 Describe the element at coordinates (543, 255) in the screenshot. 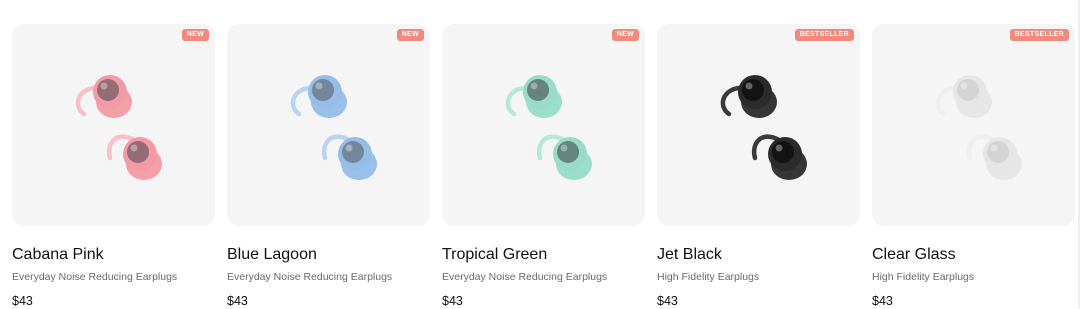

I see `product-name: Tropical Green` at that location.